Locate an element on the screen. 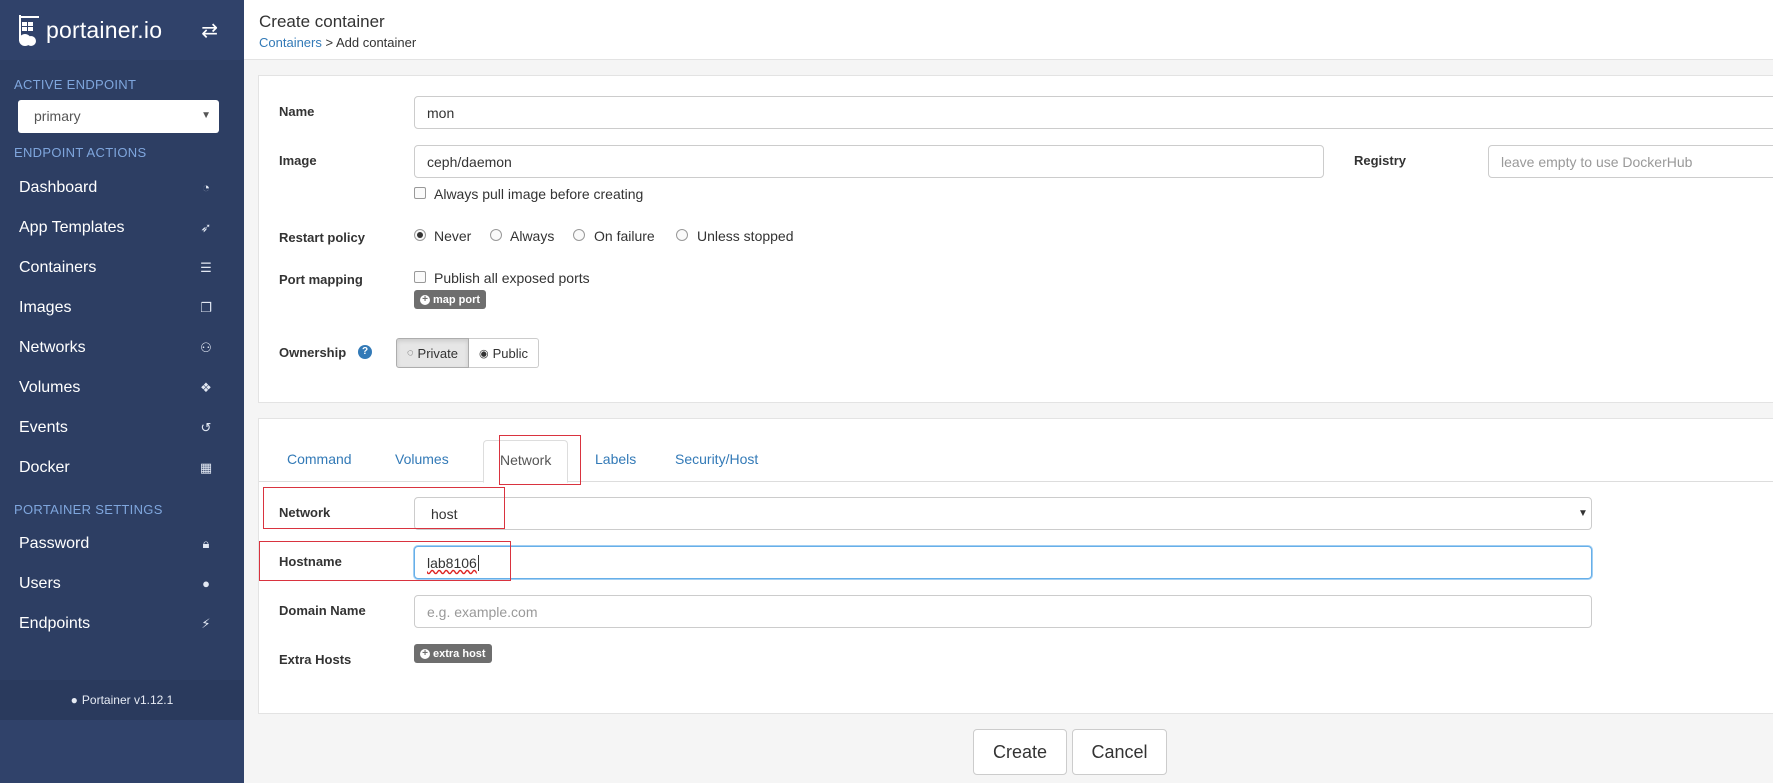  always-pull-label: Always pull image before creating is located at coordinates (539, 194).